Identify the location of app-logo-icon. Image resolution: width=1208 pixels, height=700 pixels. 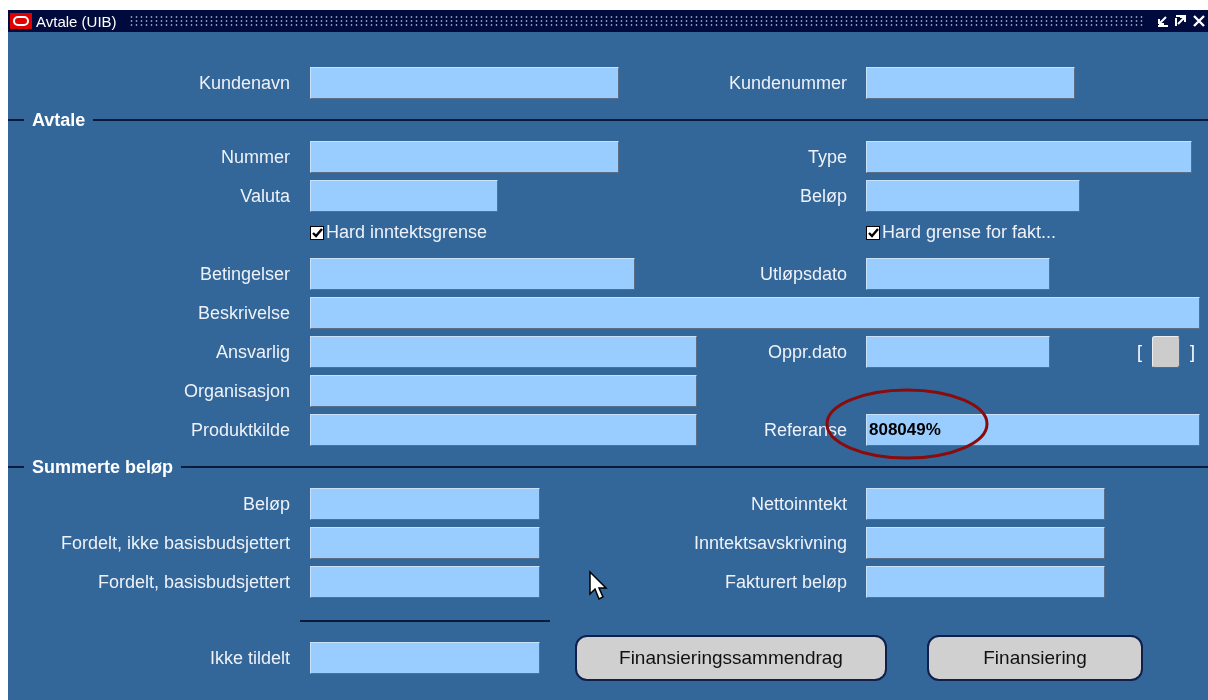
(21, 21).